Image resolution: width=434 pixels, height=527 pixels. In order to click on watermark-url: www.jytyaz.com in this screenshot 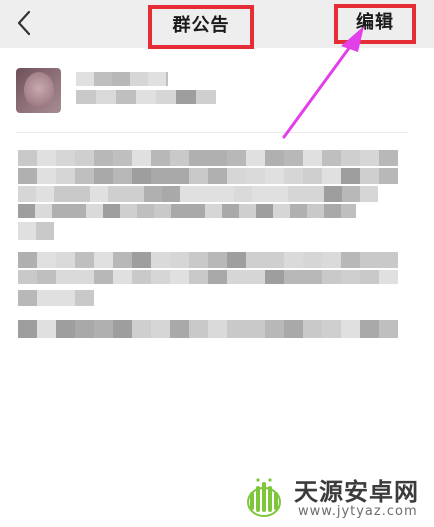, I will do `click(358, 511)`.